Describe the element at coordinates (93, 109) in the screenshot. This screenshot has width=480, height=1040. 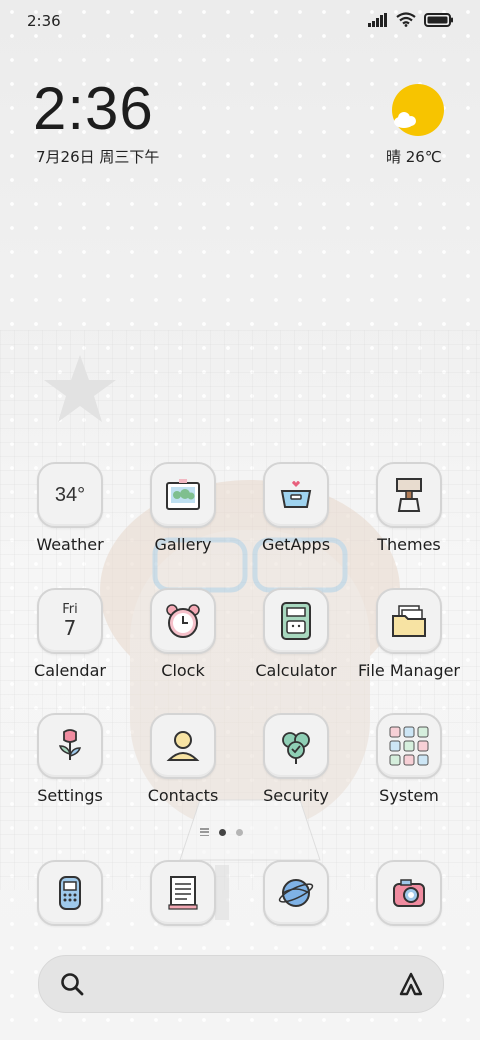
I see `clock-widget-time: 2:36` at that location.